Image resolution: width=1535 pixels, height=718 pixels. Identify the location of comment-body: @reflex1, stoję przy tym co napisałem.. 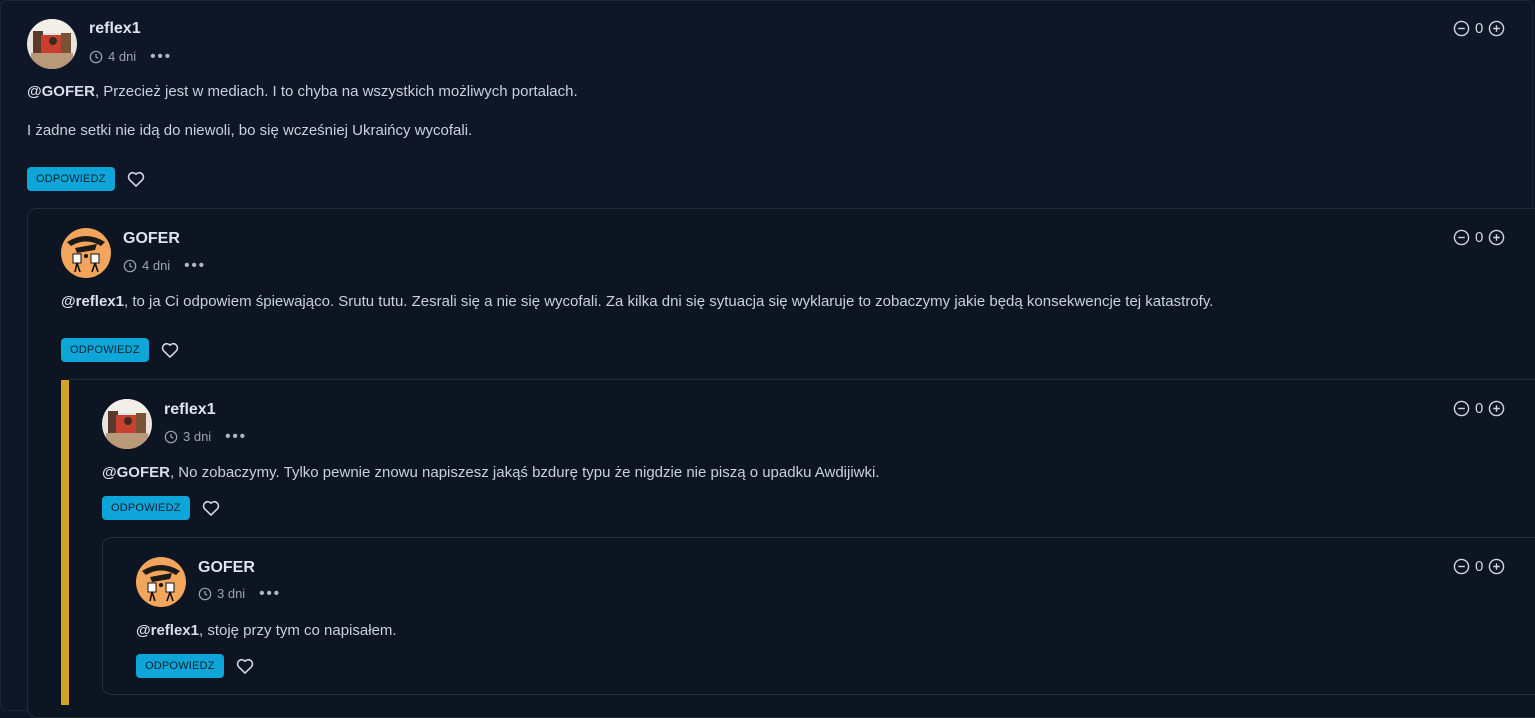
(266, 630).